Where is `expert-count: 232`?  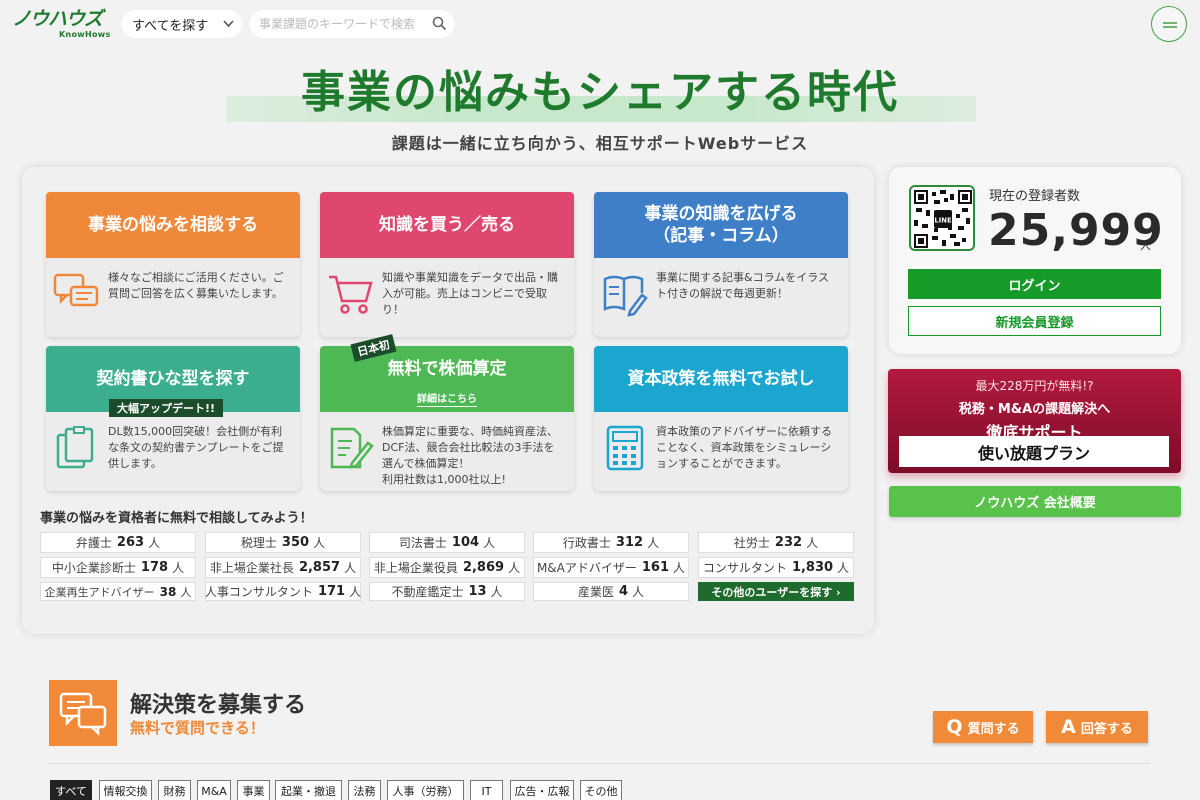 expert-count: 232 is located at coordinates (788, 542).